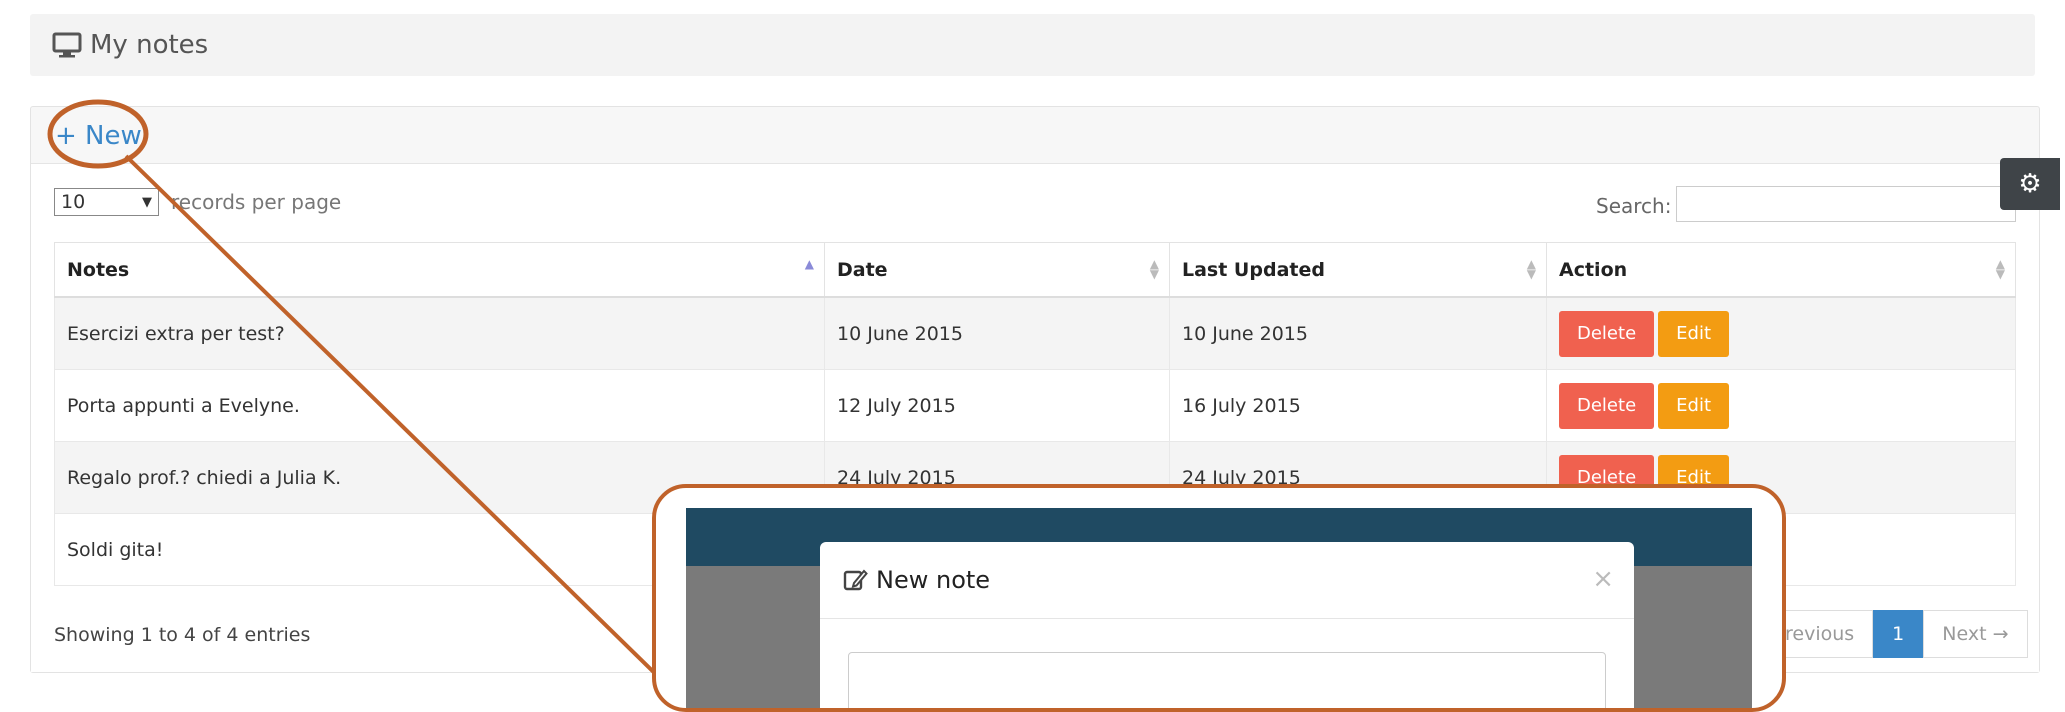 The width and height of the screenshot is (2065, 712). I want to click on search-input, so click(1846, 204).